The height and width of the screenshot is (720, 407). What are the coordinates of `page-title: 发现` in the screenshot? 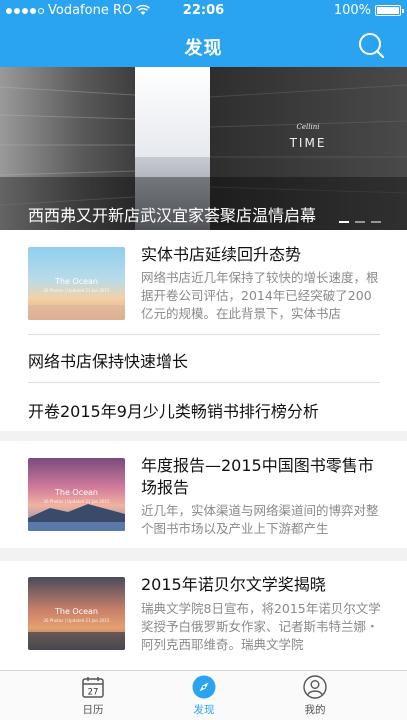 It's located at (203, 48).